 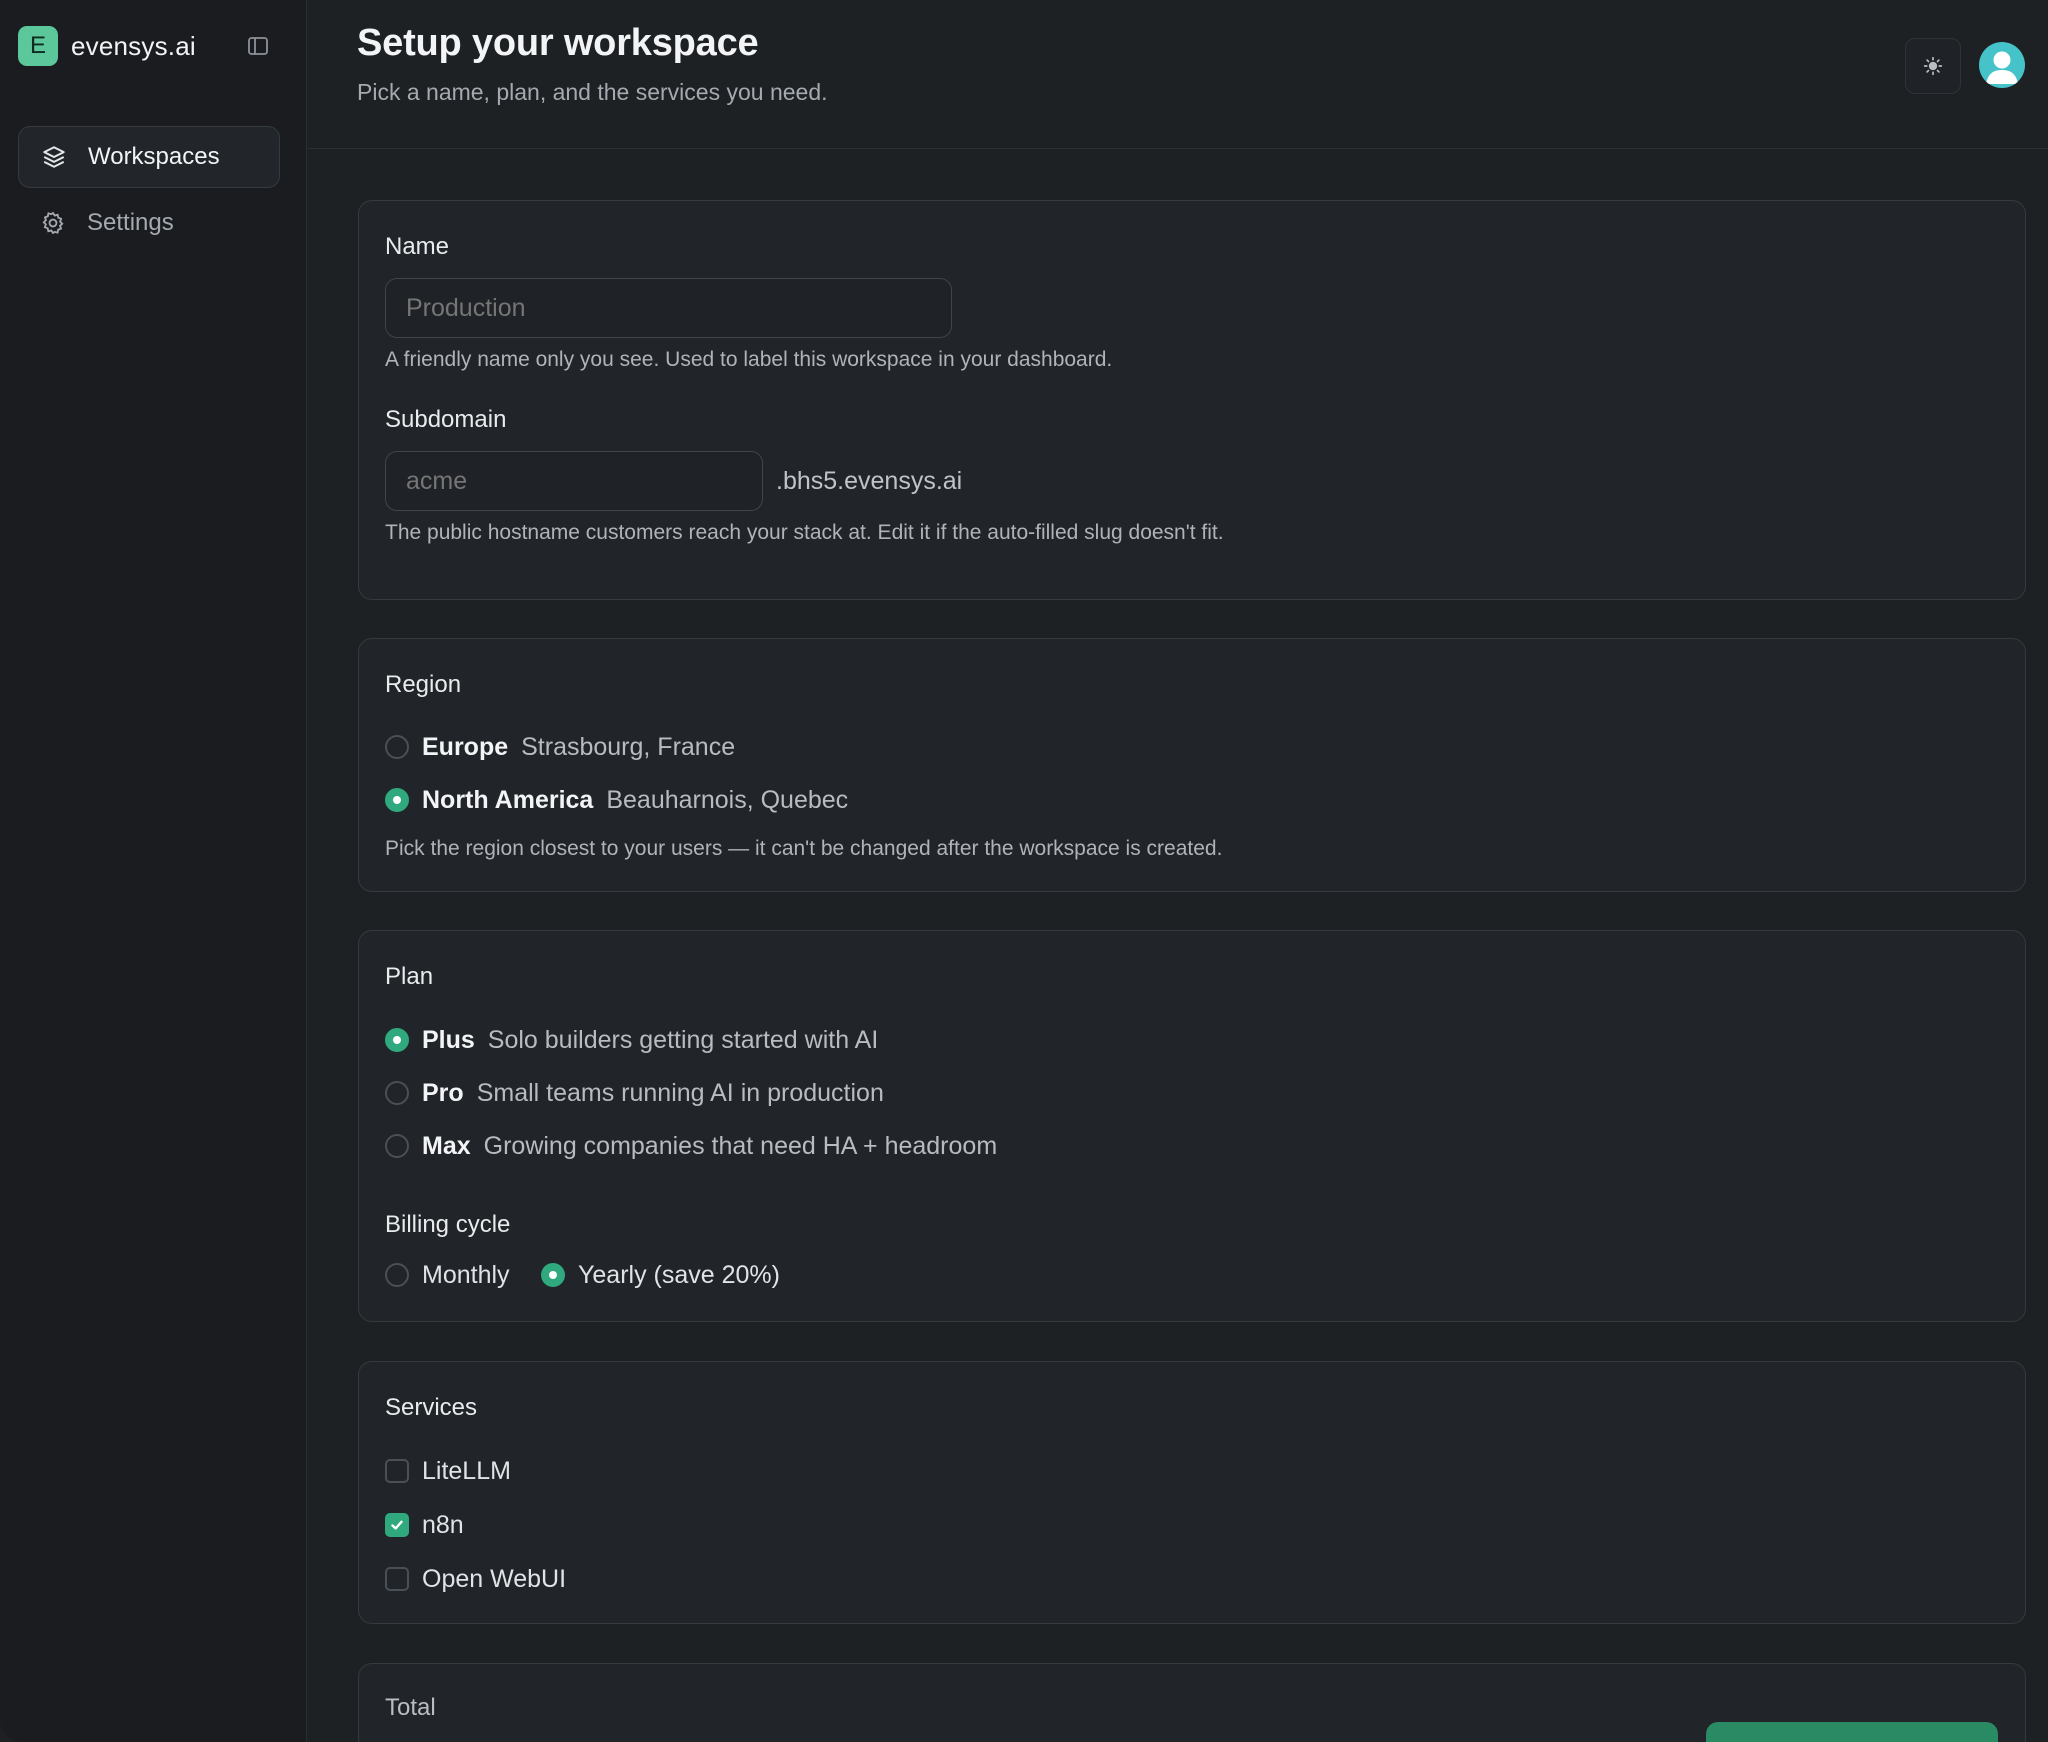 What do you see at coordinates (130, 222) in the screenshot?
I see `sidebar-item-label: Settings` at bounding box center [130, 222].